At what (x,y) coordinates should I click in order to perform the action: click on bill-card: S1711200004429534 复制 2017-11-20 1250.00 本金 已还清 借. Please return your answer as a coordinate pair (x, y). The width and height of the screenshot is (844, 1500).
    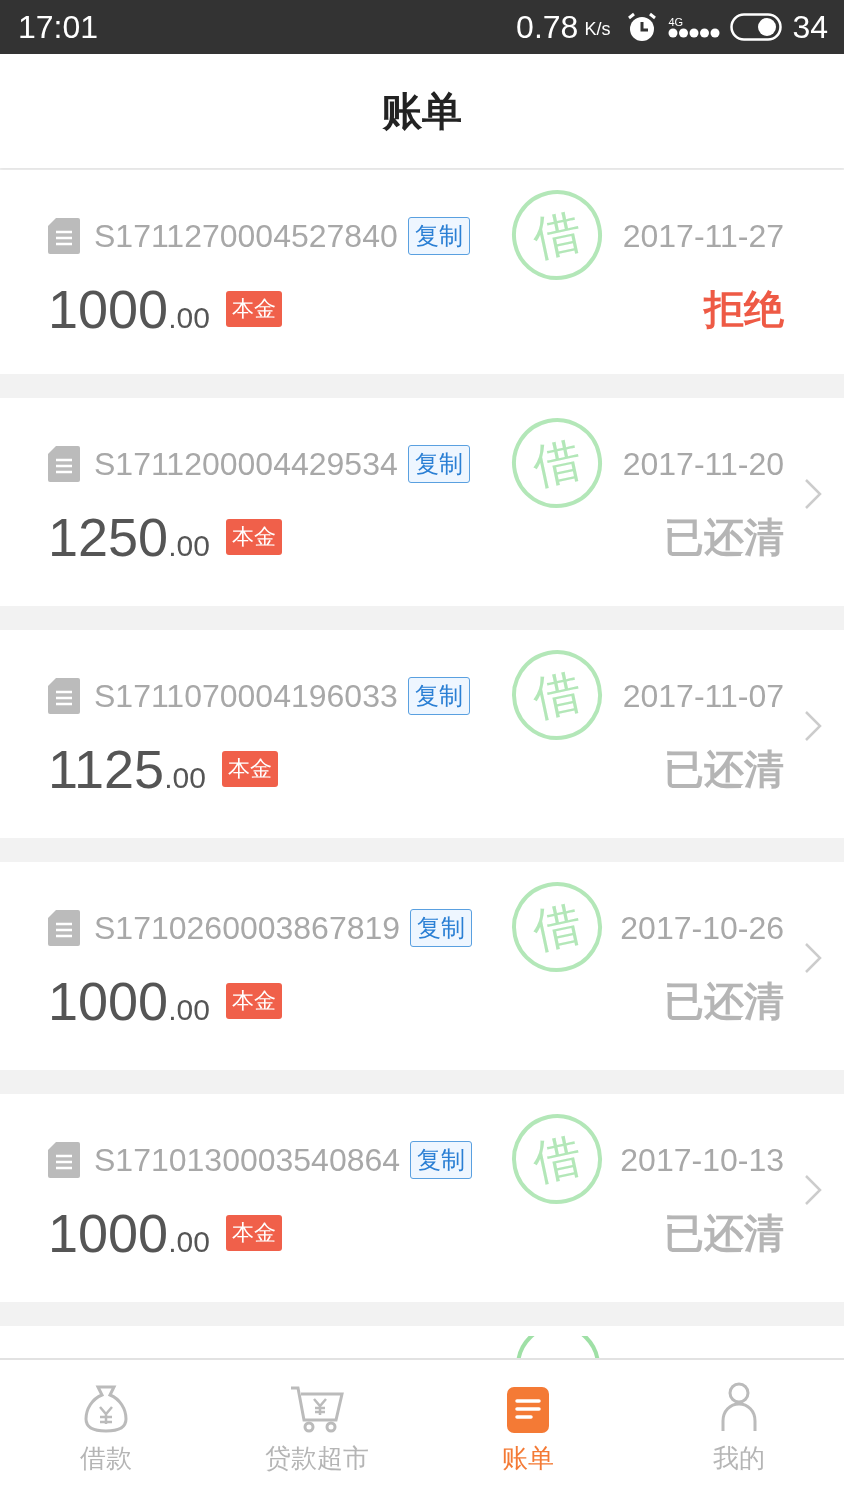
    Looking at the image, I should click on (422, 502).